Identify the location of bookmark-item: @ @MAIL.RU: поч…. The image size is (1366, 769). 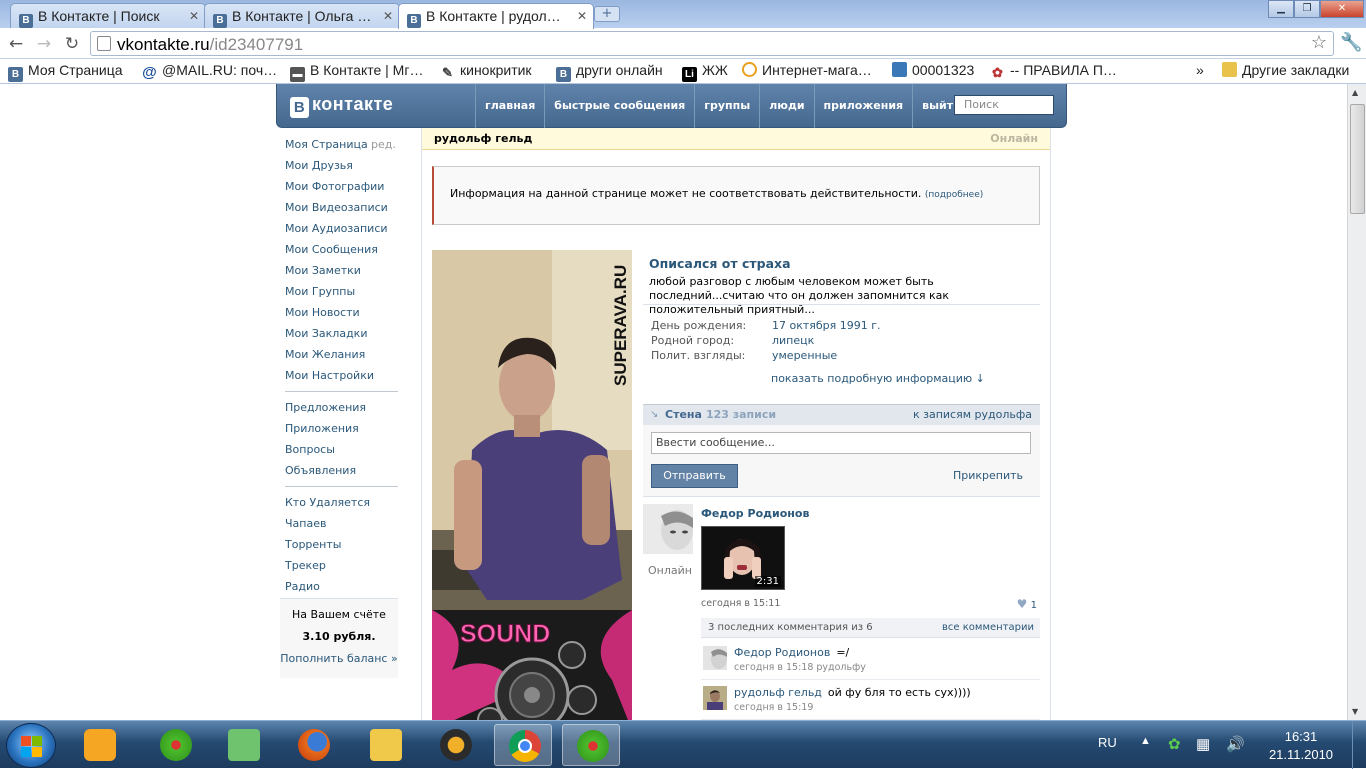
(209, 71).